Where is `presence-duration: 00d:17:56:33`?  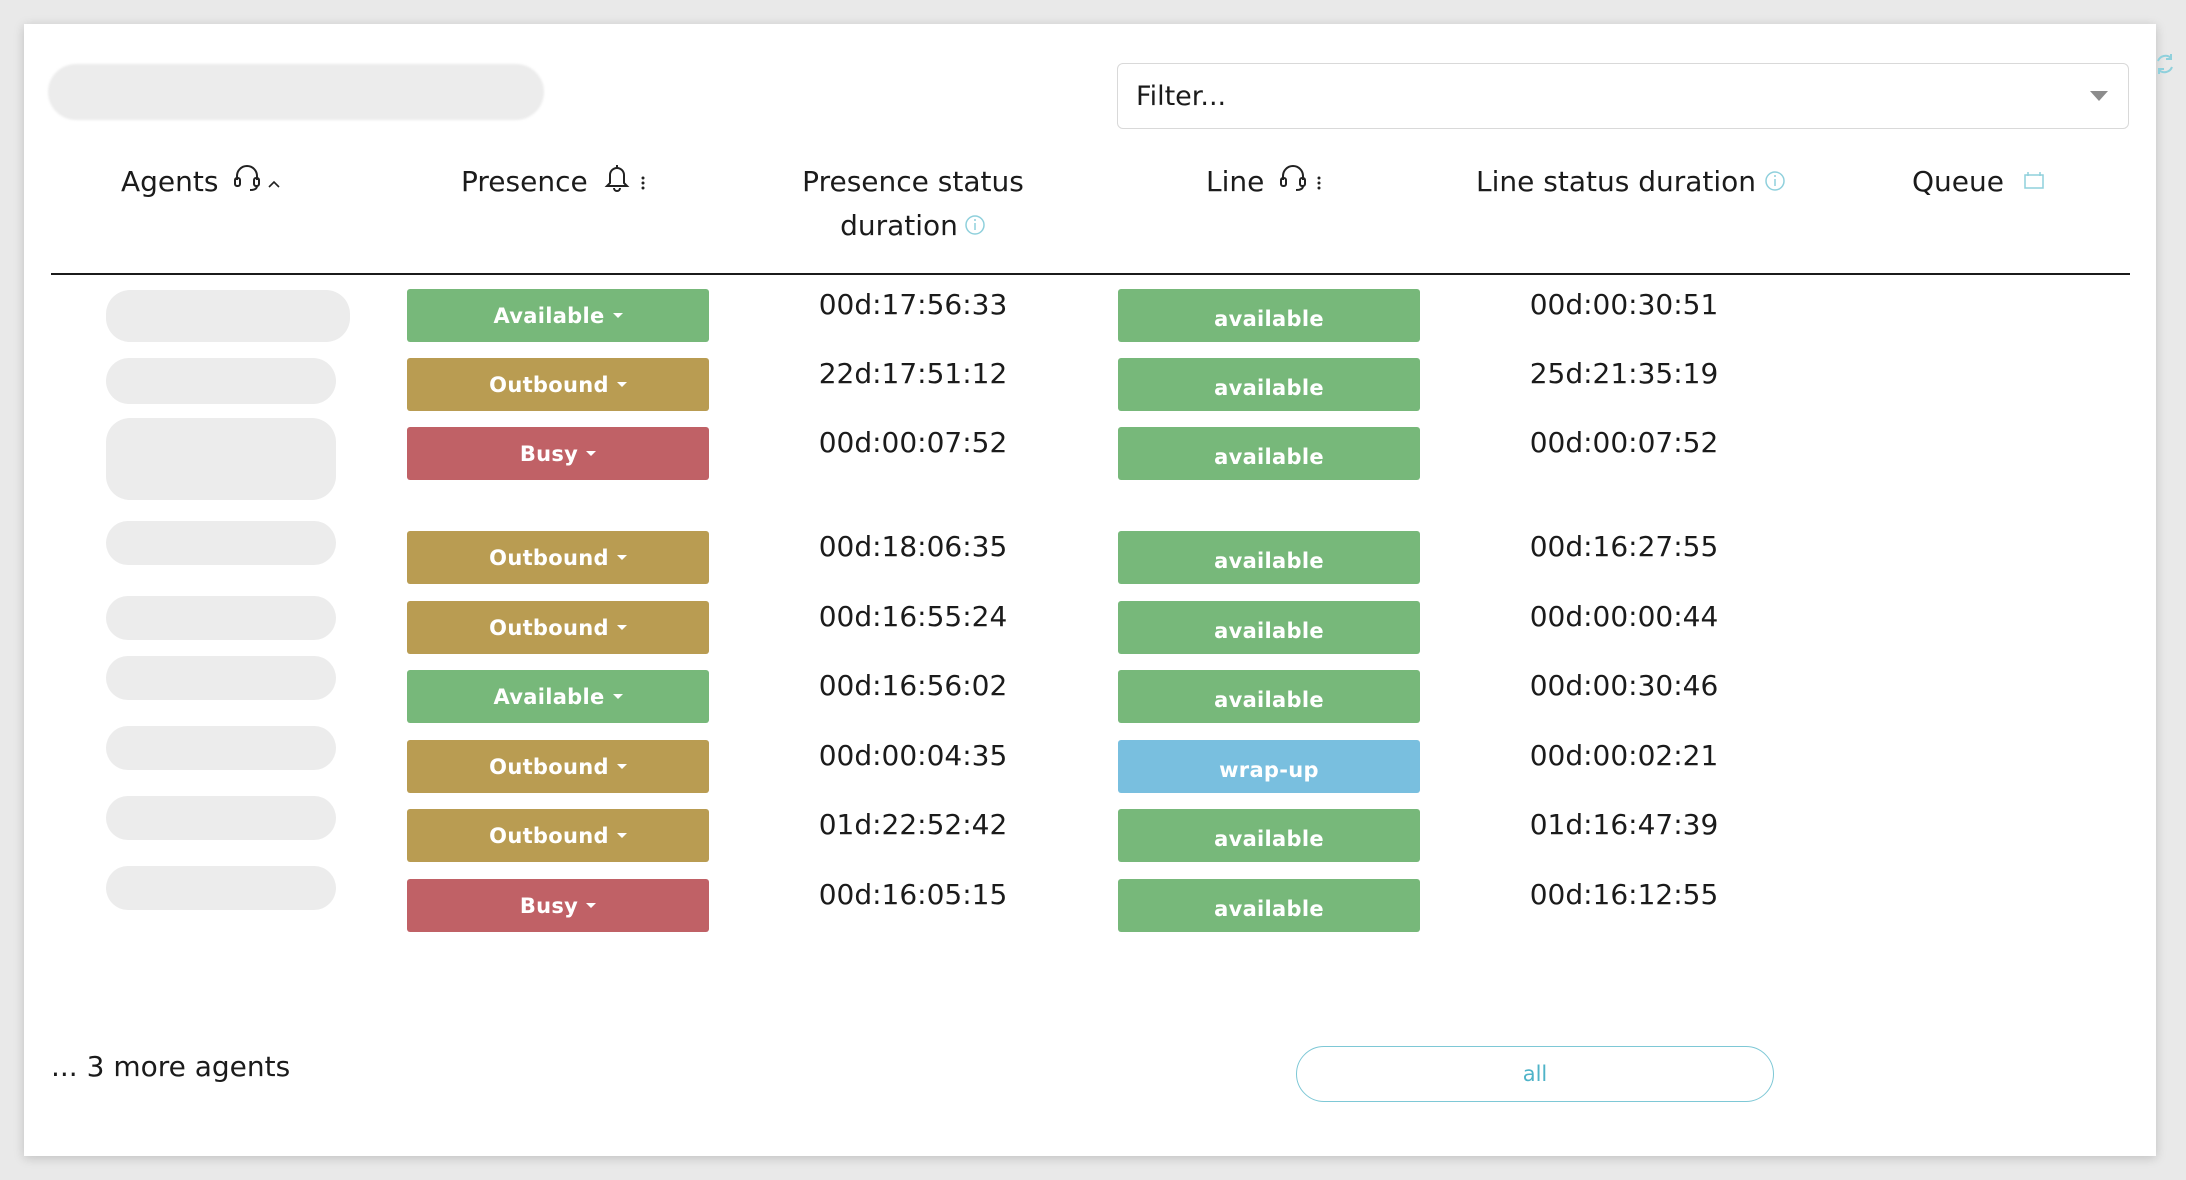
presence-duration: 00d:17:56:33 is located at coordinates (913, 304).